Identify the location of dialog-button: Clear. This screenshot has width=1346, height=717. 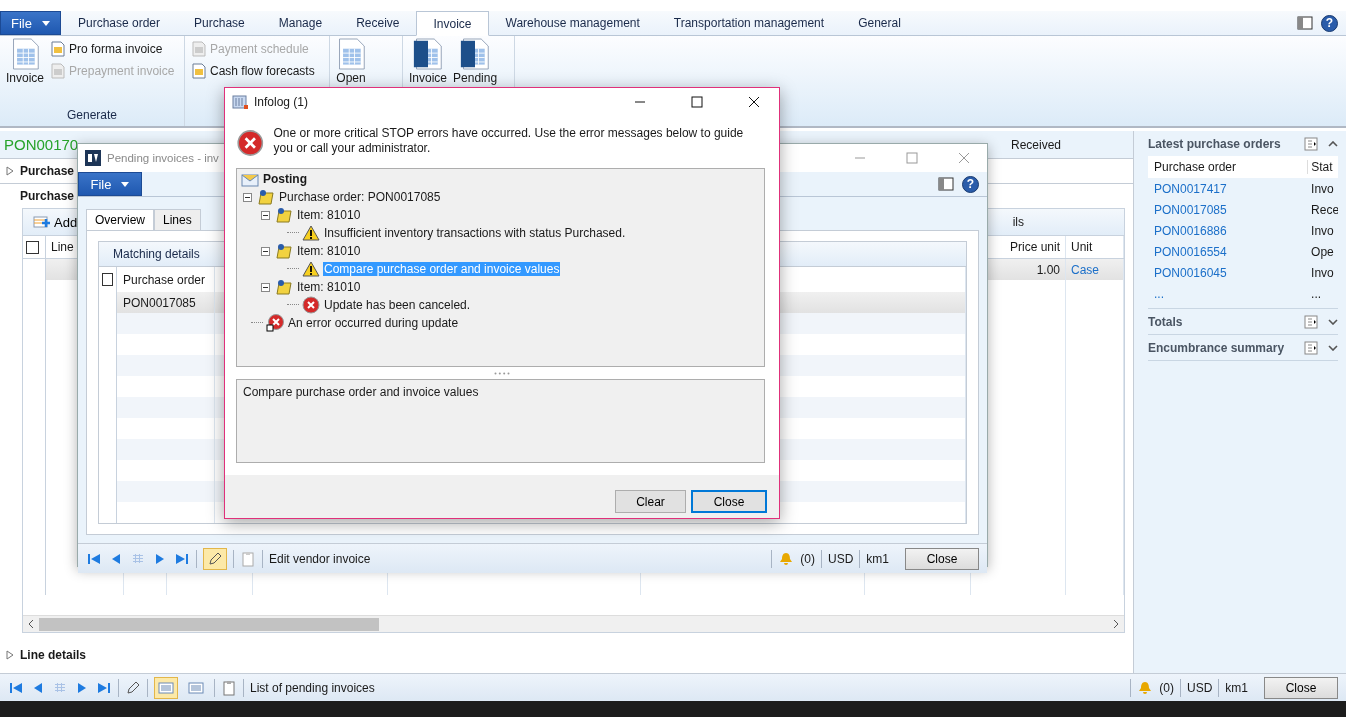
(650, 501).